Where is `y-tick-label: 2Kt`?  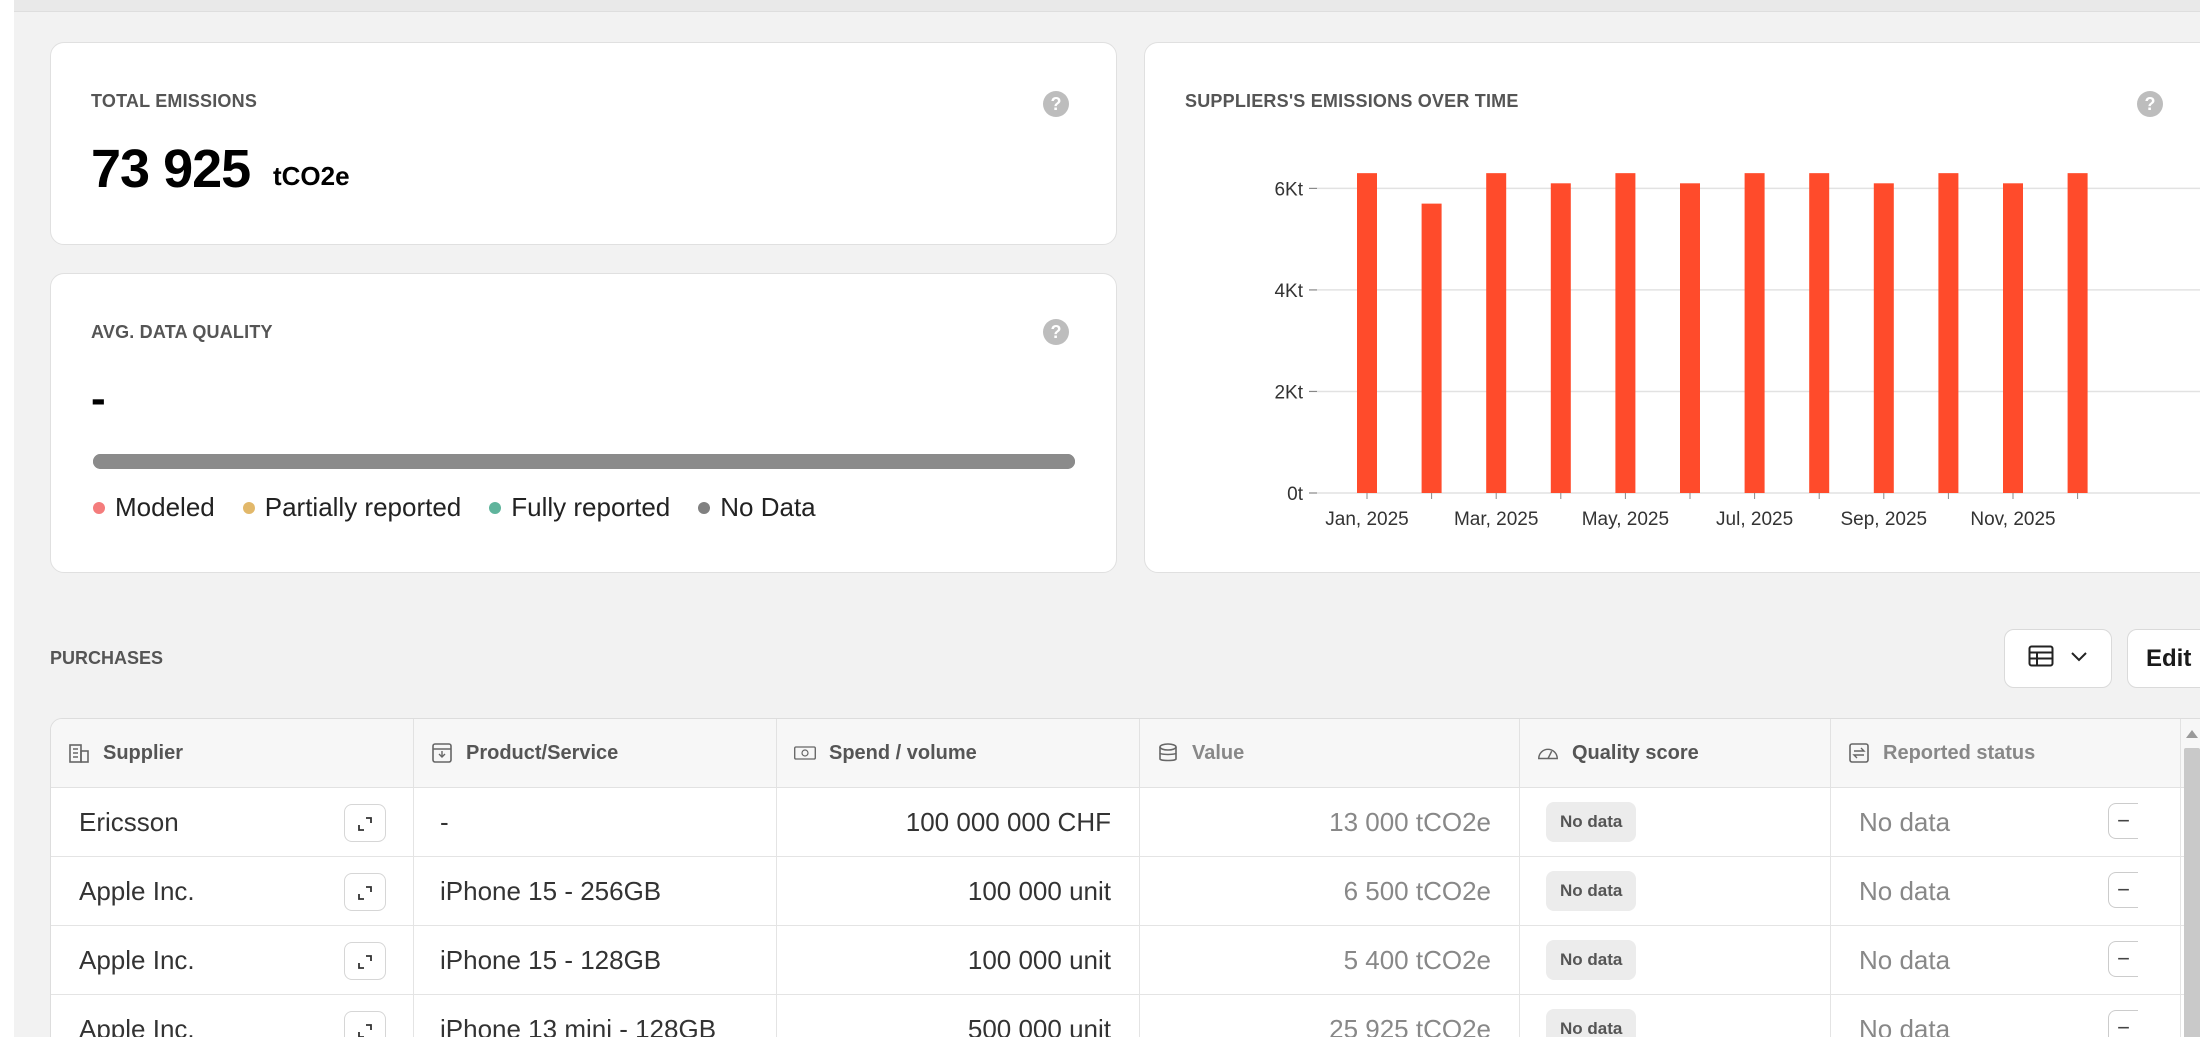 y-tick-label: 2Kt is located at coordinates (1288, 392).